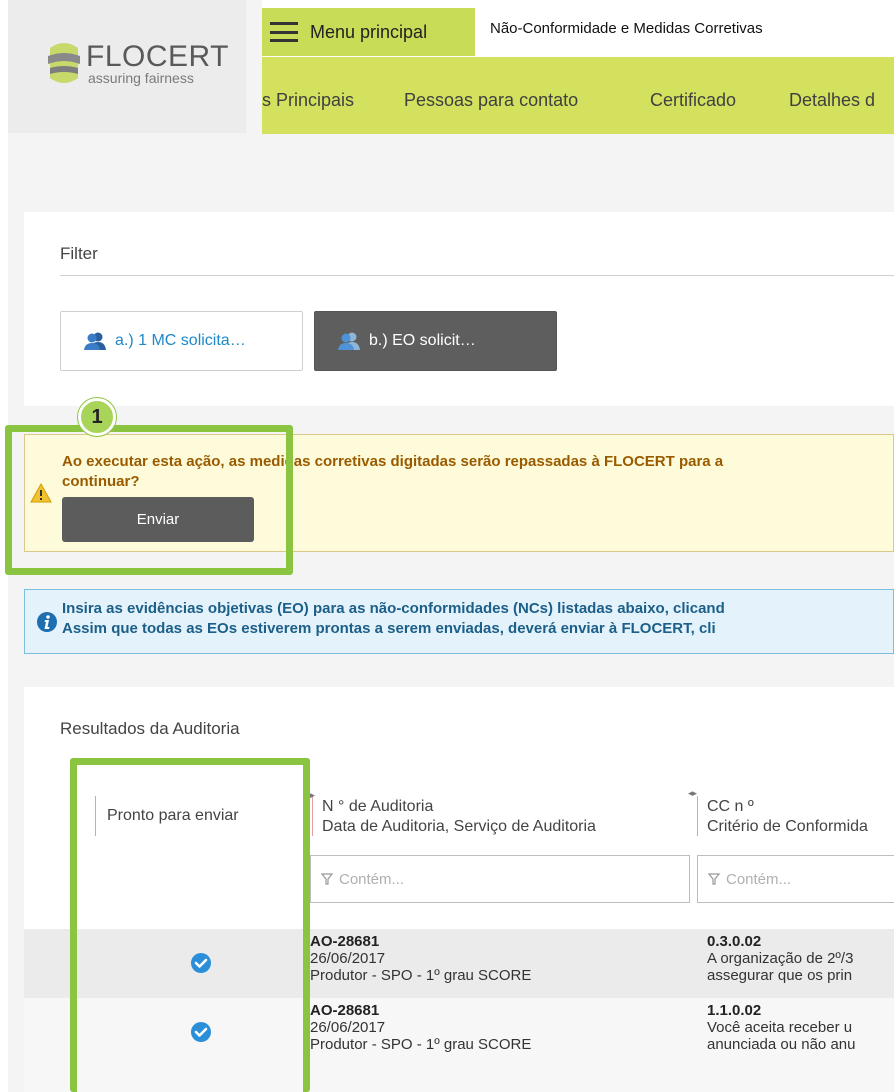 The image size is (894, 1092). What do you see at coordinates (157, 56) in the screenshot?
I see `logo-name: FLOCERT` at bounding box center [157, 56].